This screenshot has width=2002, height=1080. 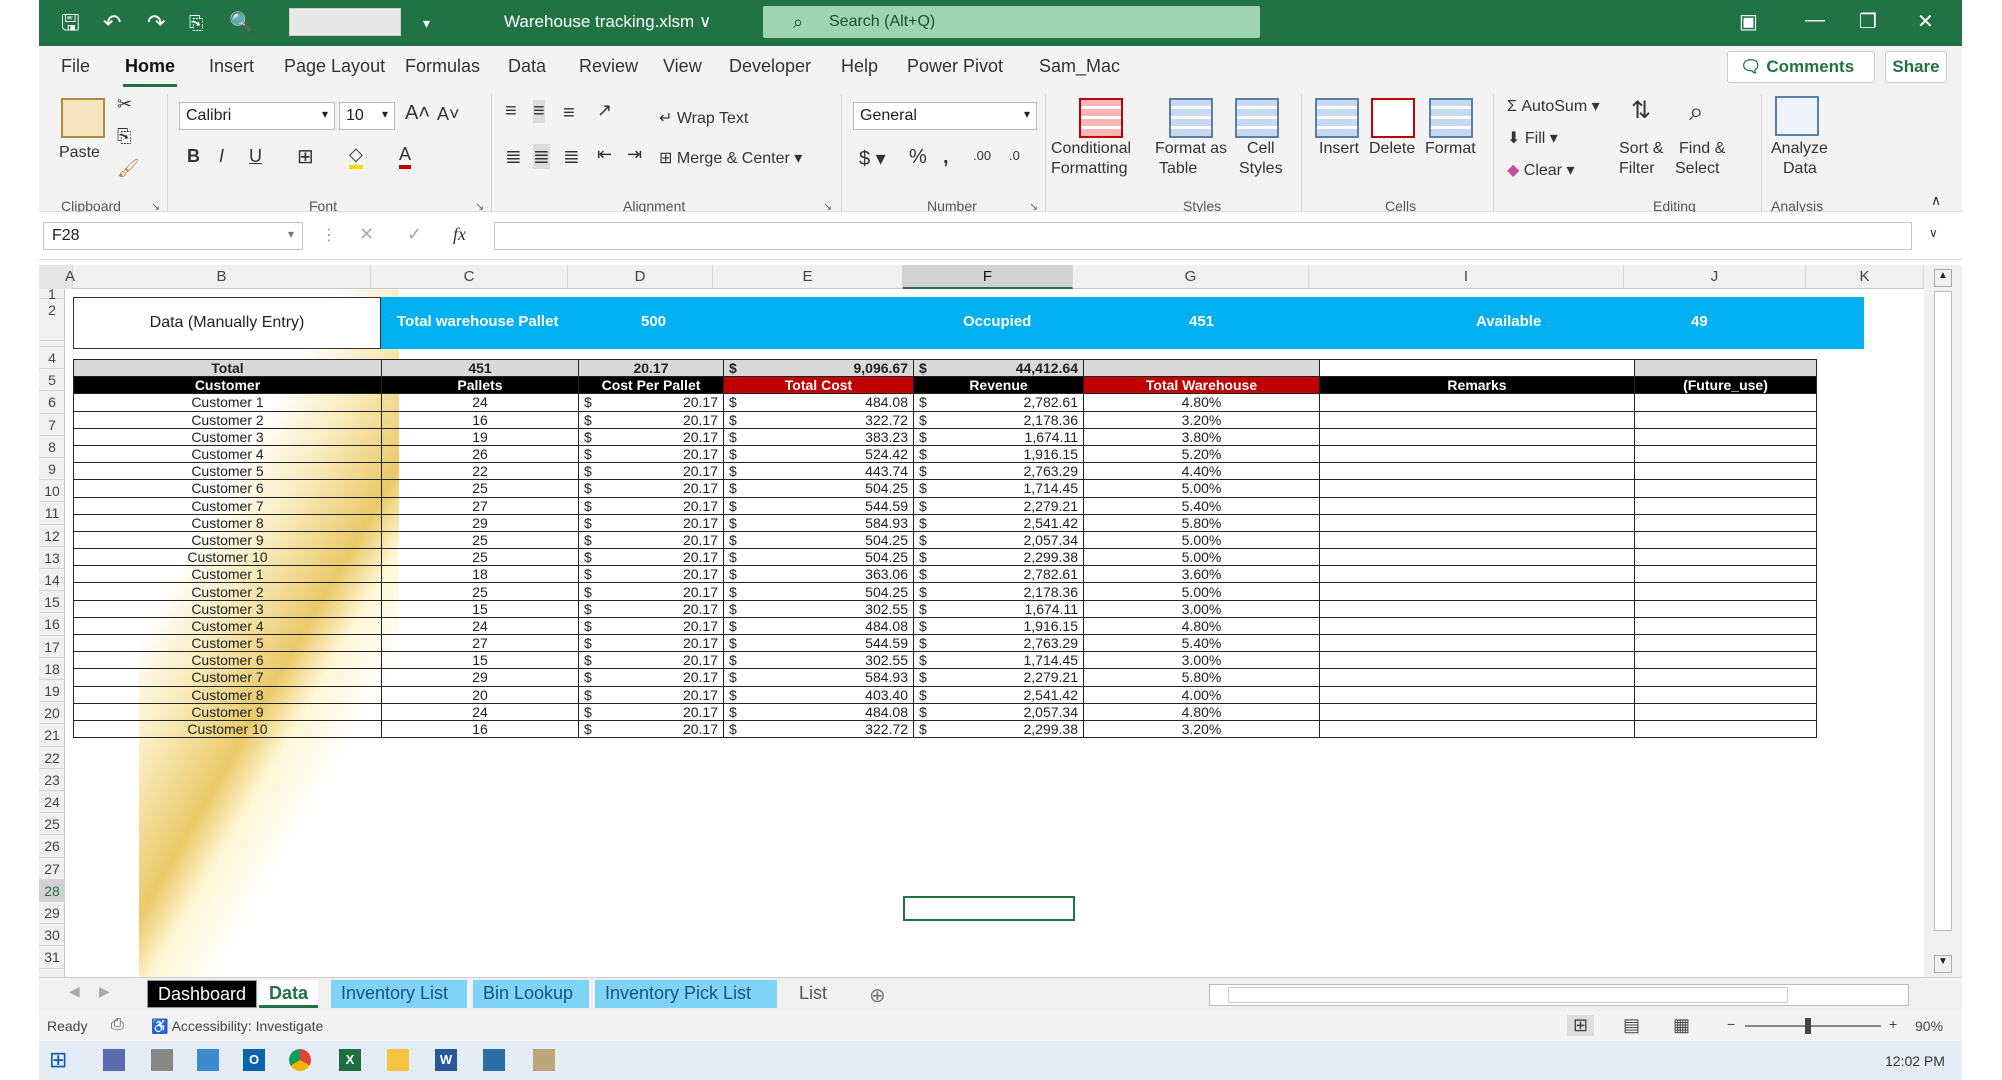 What do you see at coordinates (173, 236) in the screenshot?
I see `name-box: F28 ▾` at bounding box center [173, 236].